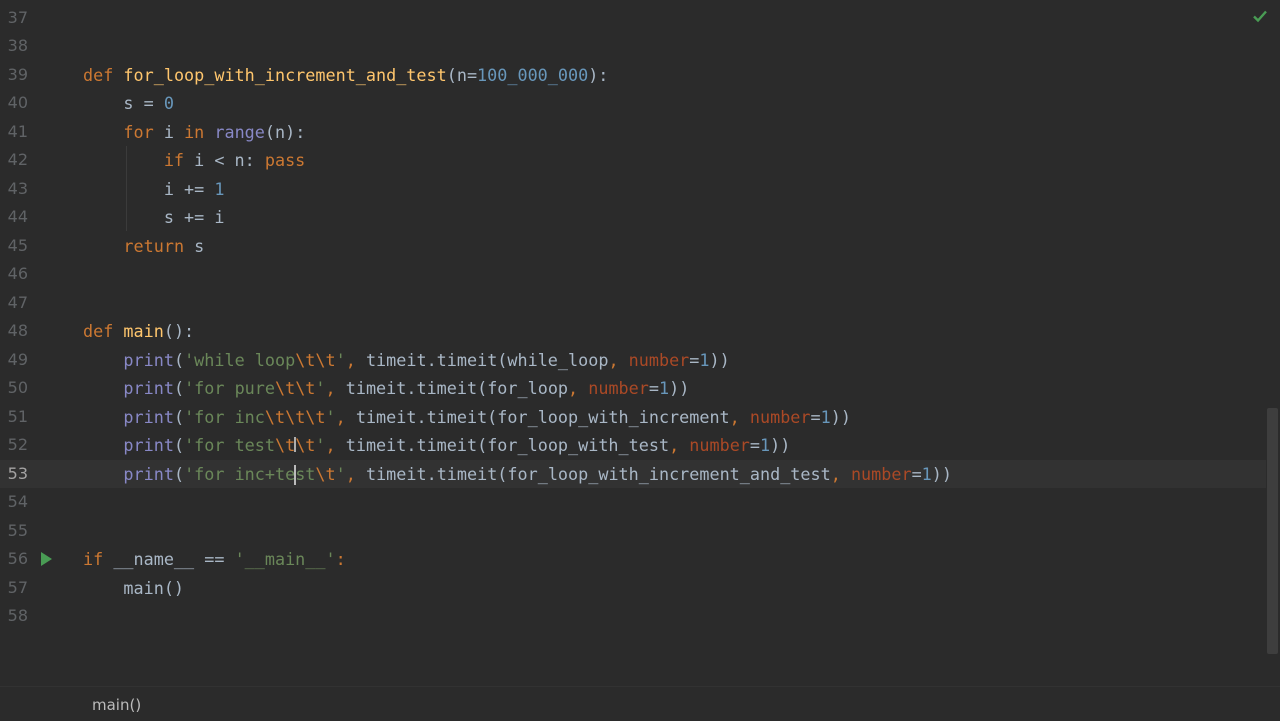 Image resolution: width=1280 pixels, height=721 pixels. I want to click on code-token: \t, so click(325, 473).